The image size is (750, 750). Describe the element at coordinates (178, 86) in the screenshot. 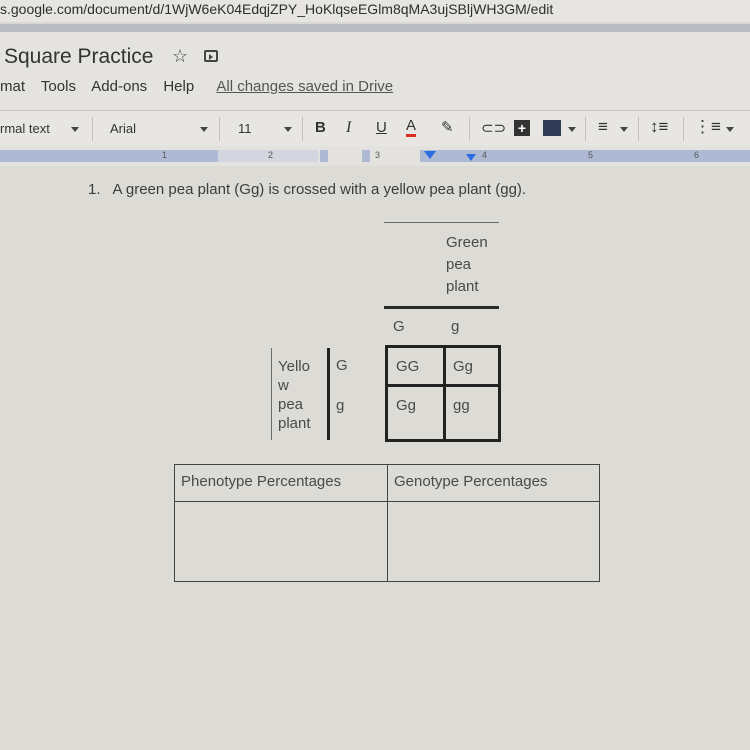

I see `menu-help: Help` at that location.